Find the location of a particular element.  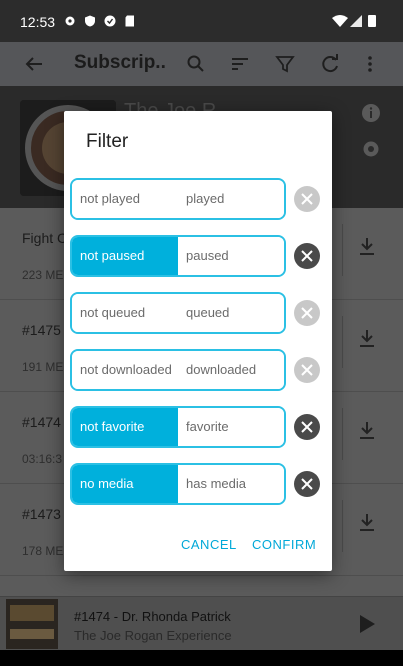

filter-option-queued: queued is located at coordinates (231, 313).